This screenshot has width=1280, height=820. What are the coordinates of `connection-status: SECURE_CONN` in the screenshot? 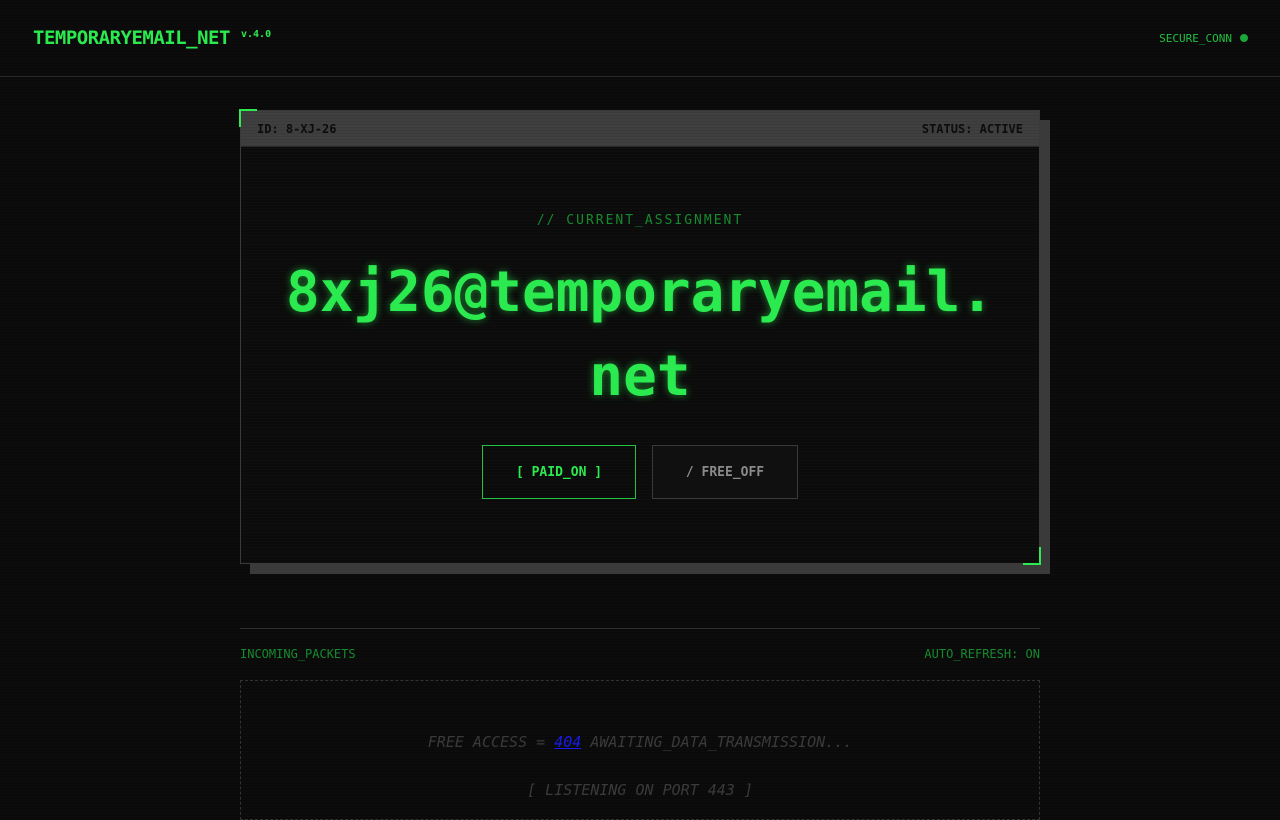 It's located at (1195, 38).